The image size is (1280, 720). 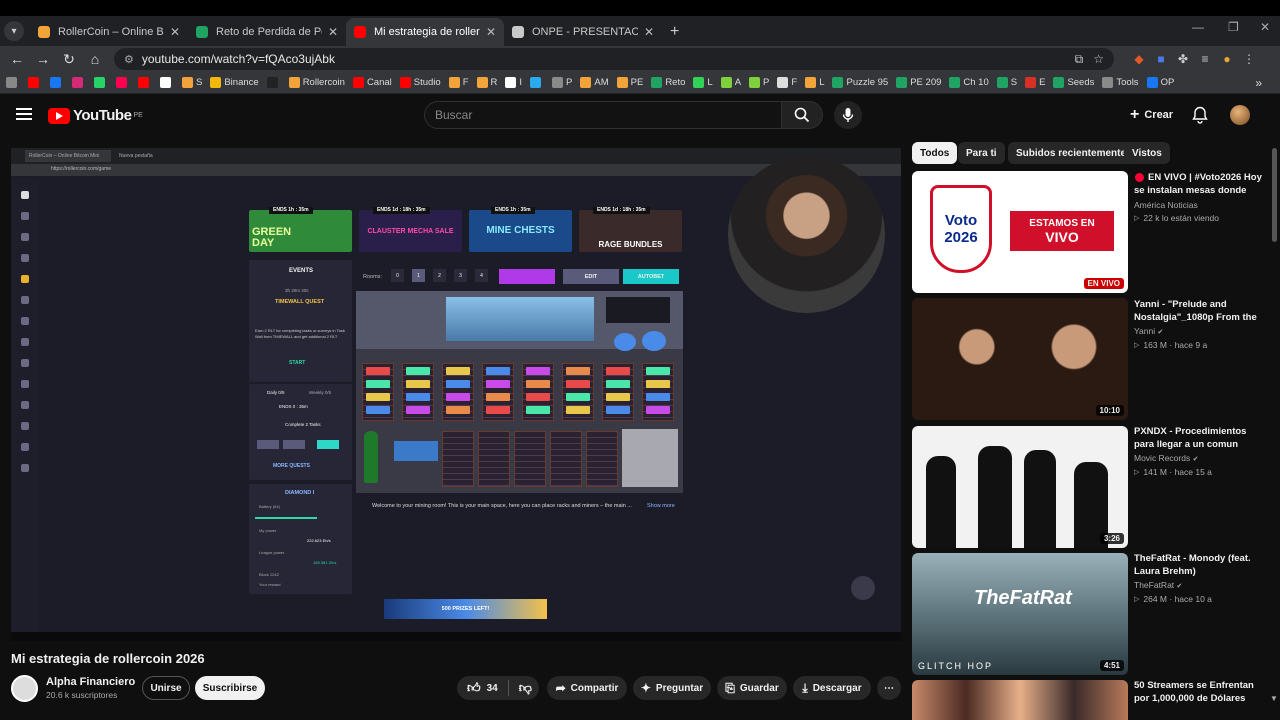 I want to click on bookmarks-overflow-icon: », so click(x=1258, y=83).